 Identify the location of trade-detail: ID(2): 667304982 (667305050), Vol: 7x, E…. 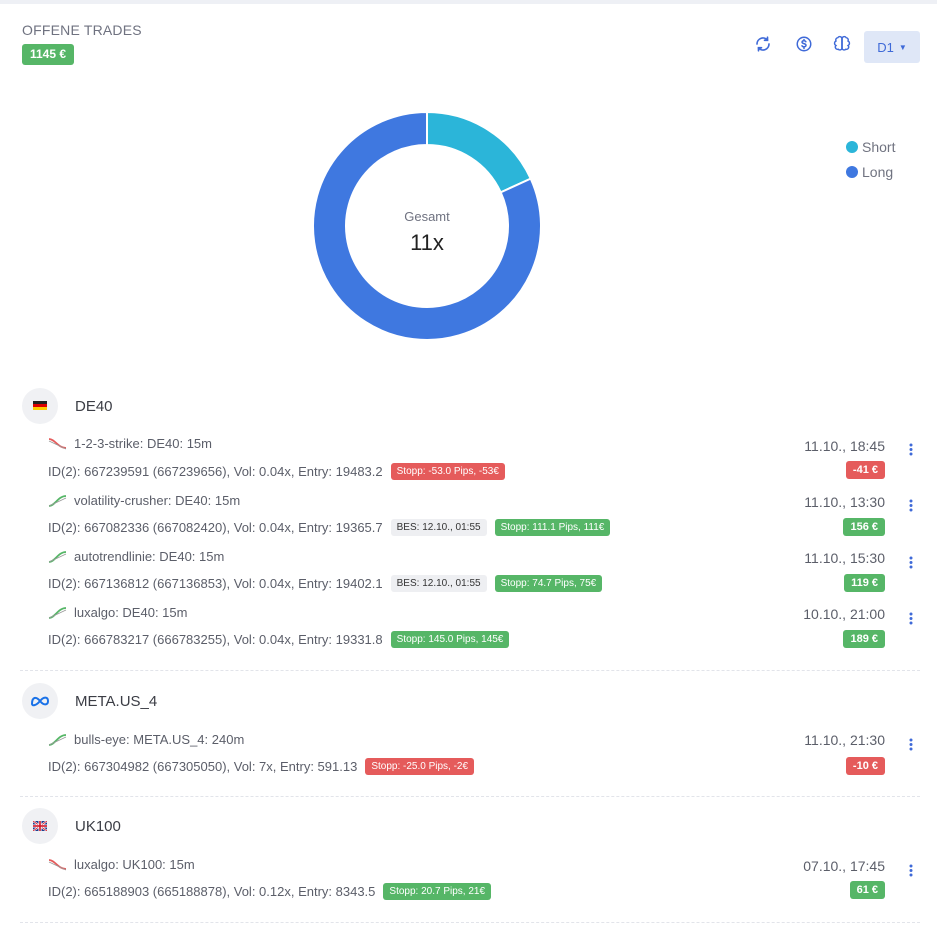
(261, 766).